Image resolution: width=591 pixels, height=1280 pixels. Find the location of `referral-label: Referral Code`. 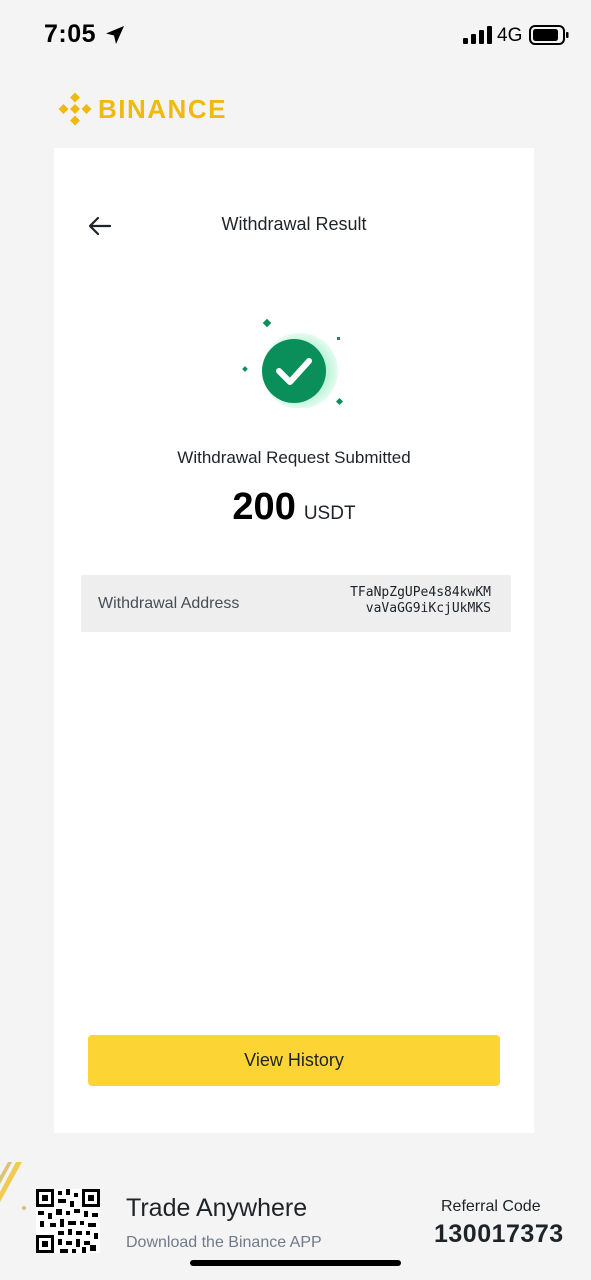

referral-label: Referral Code is located at coordinates (491, 1206).